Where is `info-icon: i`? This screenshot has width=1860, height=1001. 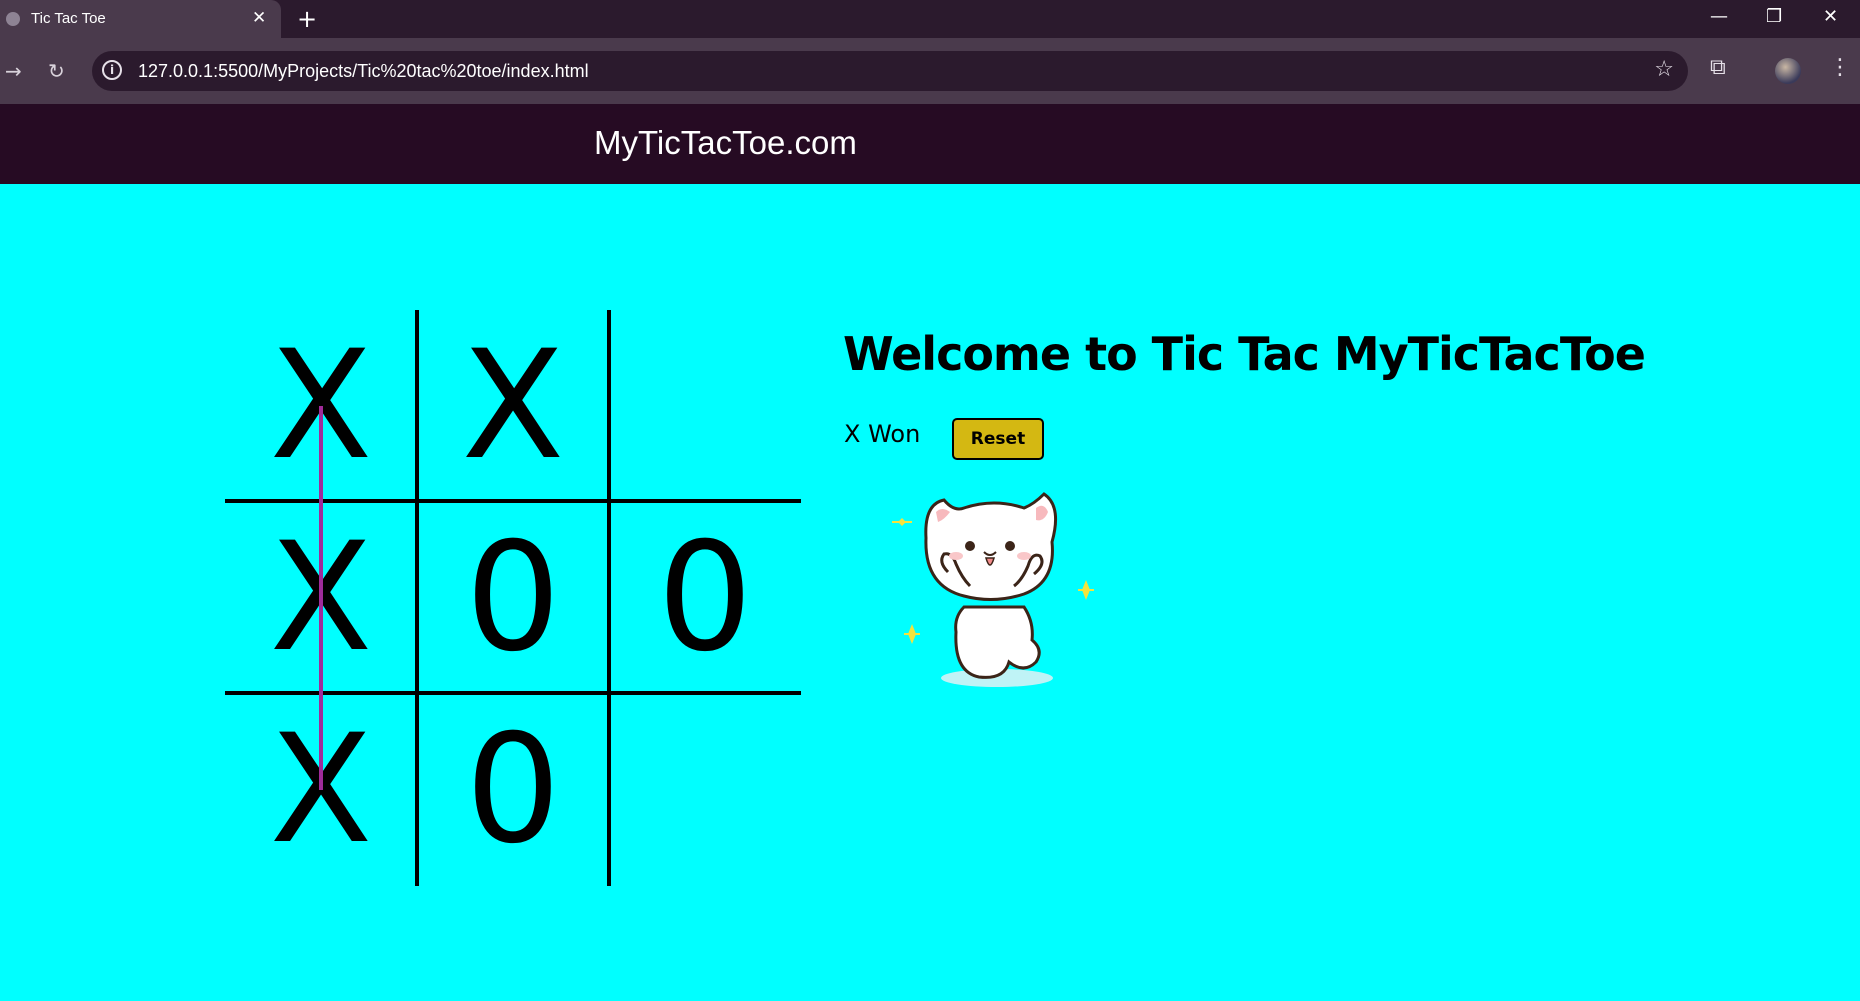
info-icon: i is located at coordinates (112, 70).